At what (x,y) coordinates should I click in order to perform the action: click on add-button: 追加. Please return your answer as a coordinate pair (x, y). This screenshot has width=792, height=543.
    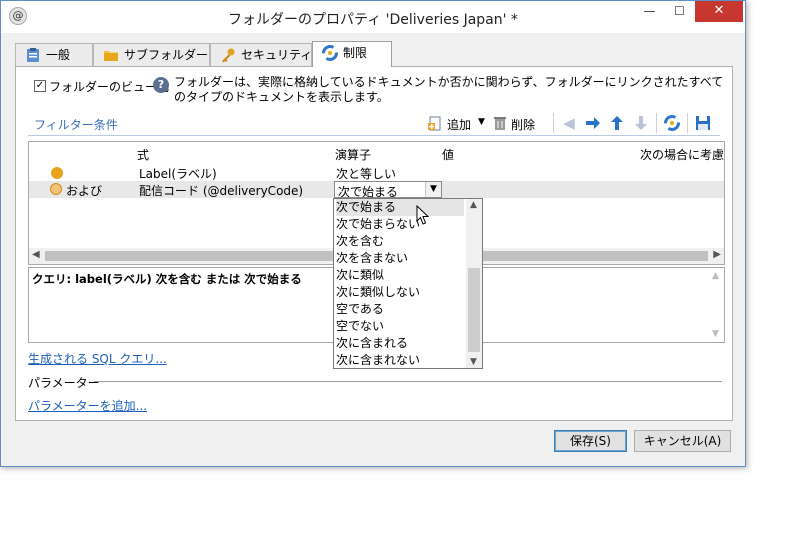
    Looking at the image, I should click on (459, 124).